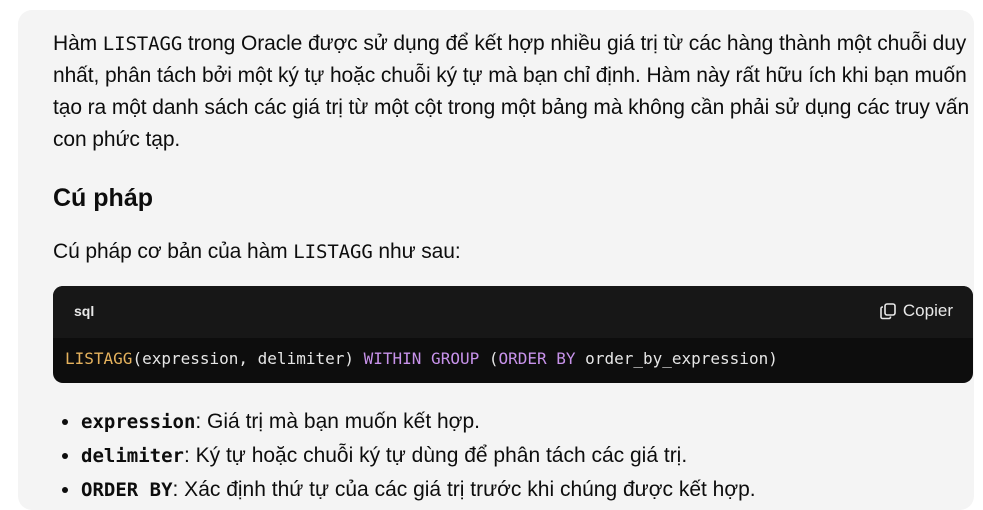 This screenshot has height=510, width=983. Describe the element at coordinates (84, 311) in the screenshot. I see `code-language-label: sql` at that location.